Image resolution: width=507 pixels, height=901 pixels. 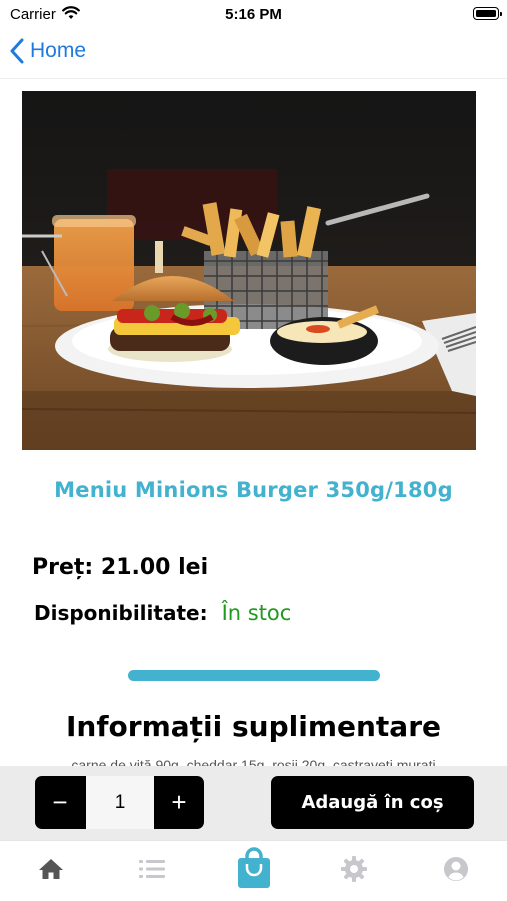 I want to click on home-icon, so click(x=51, y=871).